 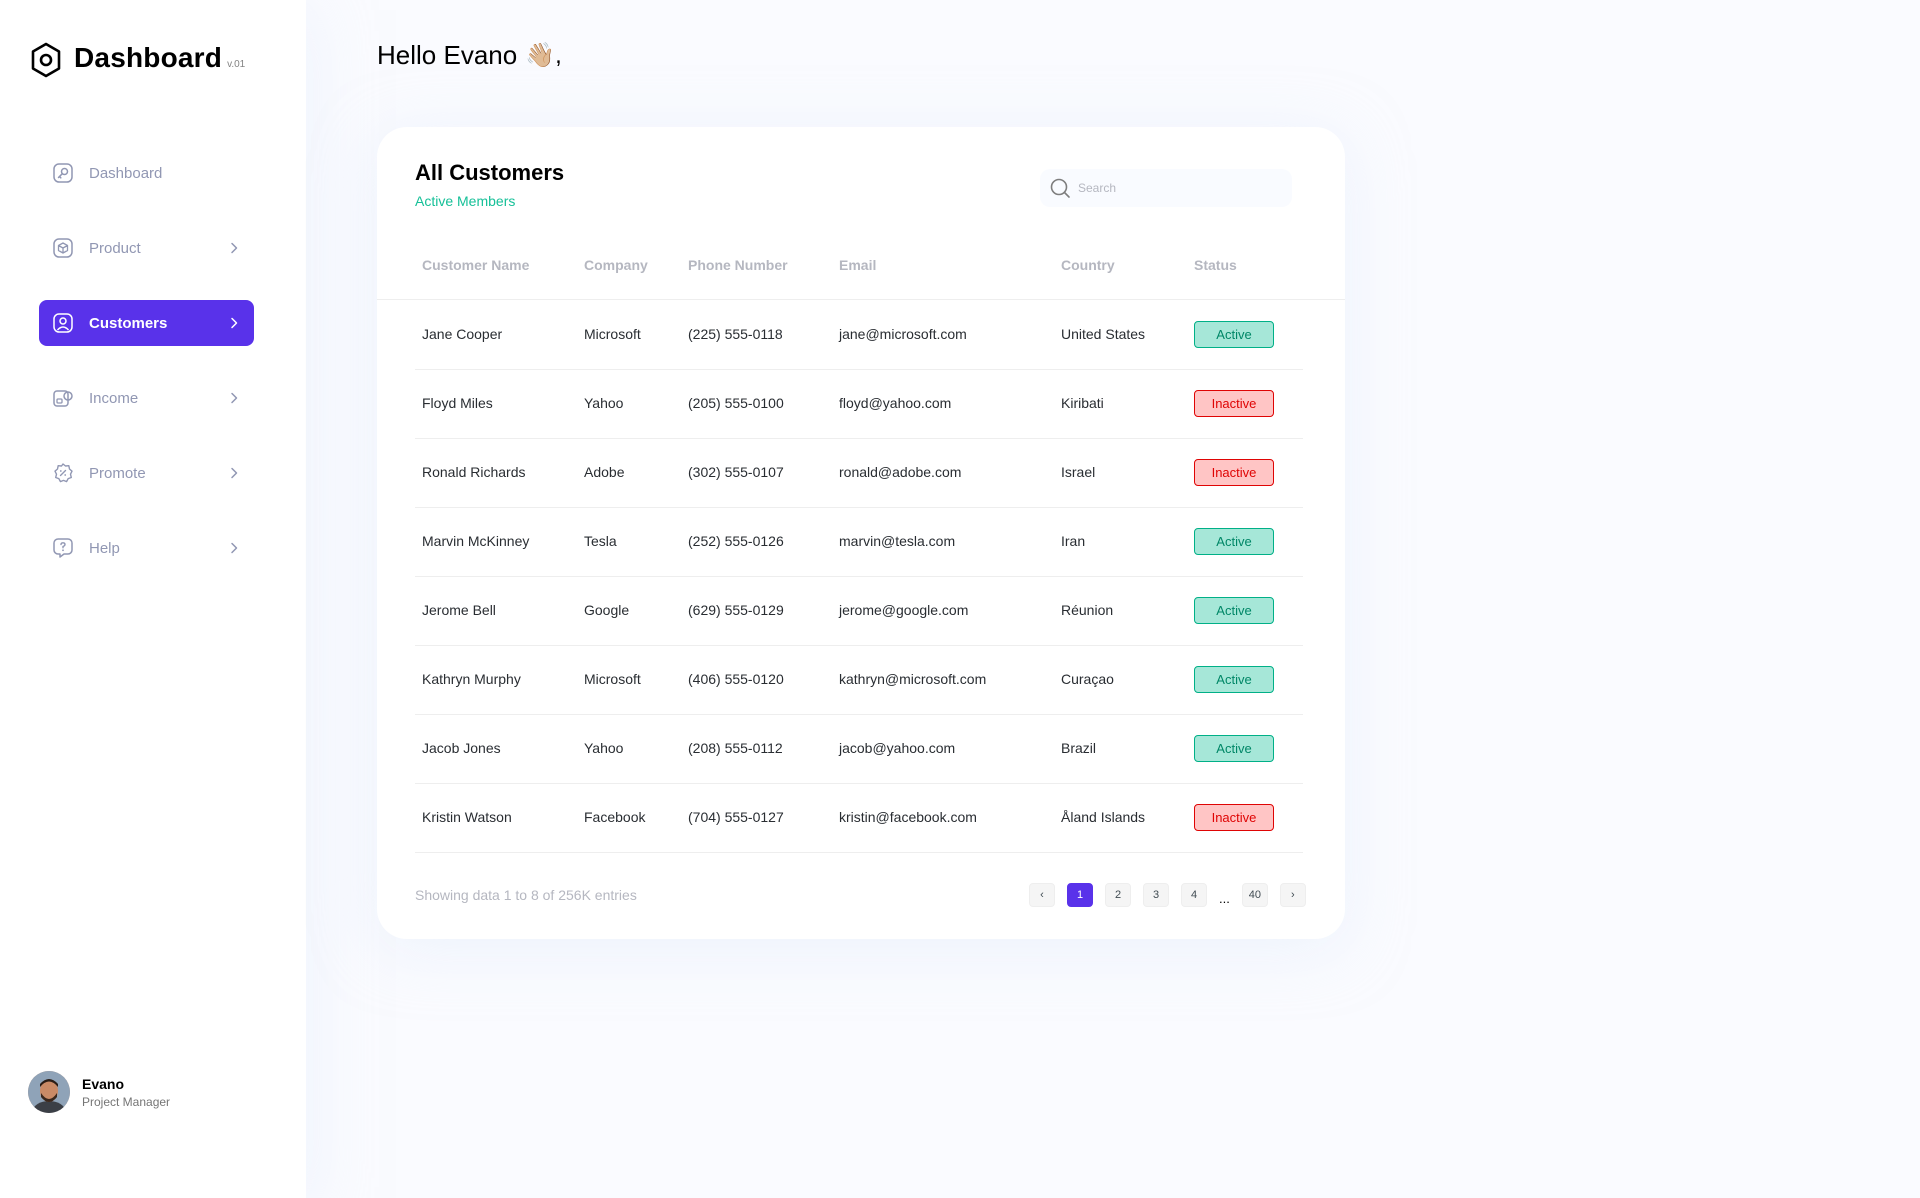 I want to click on sidebar-item-label: Customers, so click(x=128, y=323).